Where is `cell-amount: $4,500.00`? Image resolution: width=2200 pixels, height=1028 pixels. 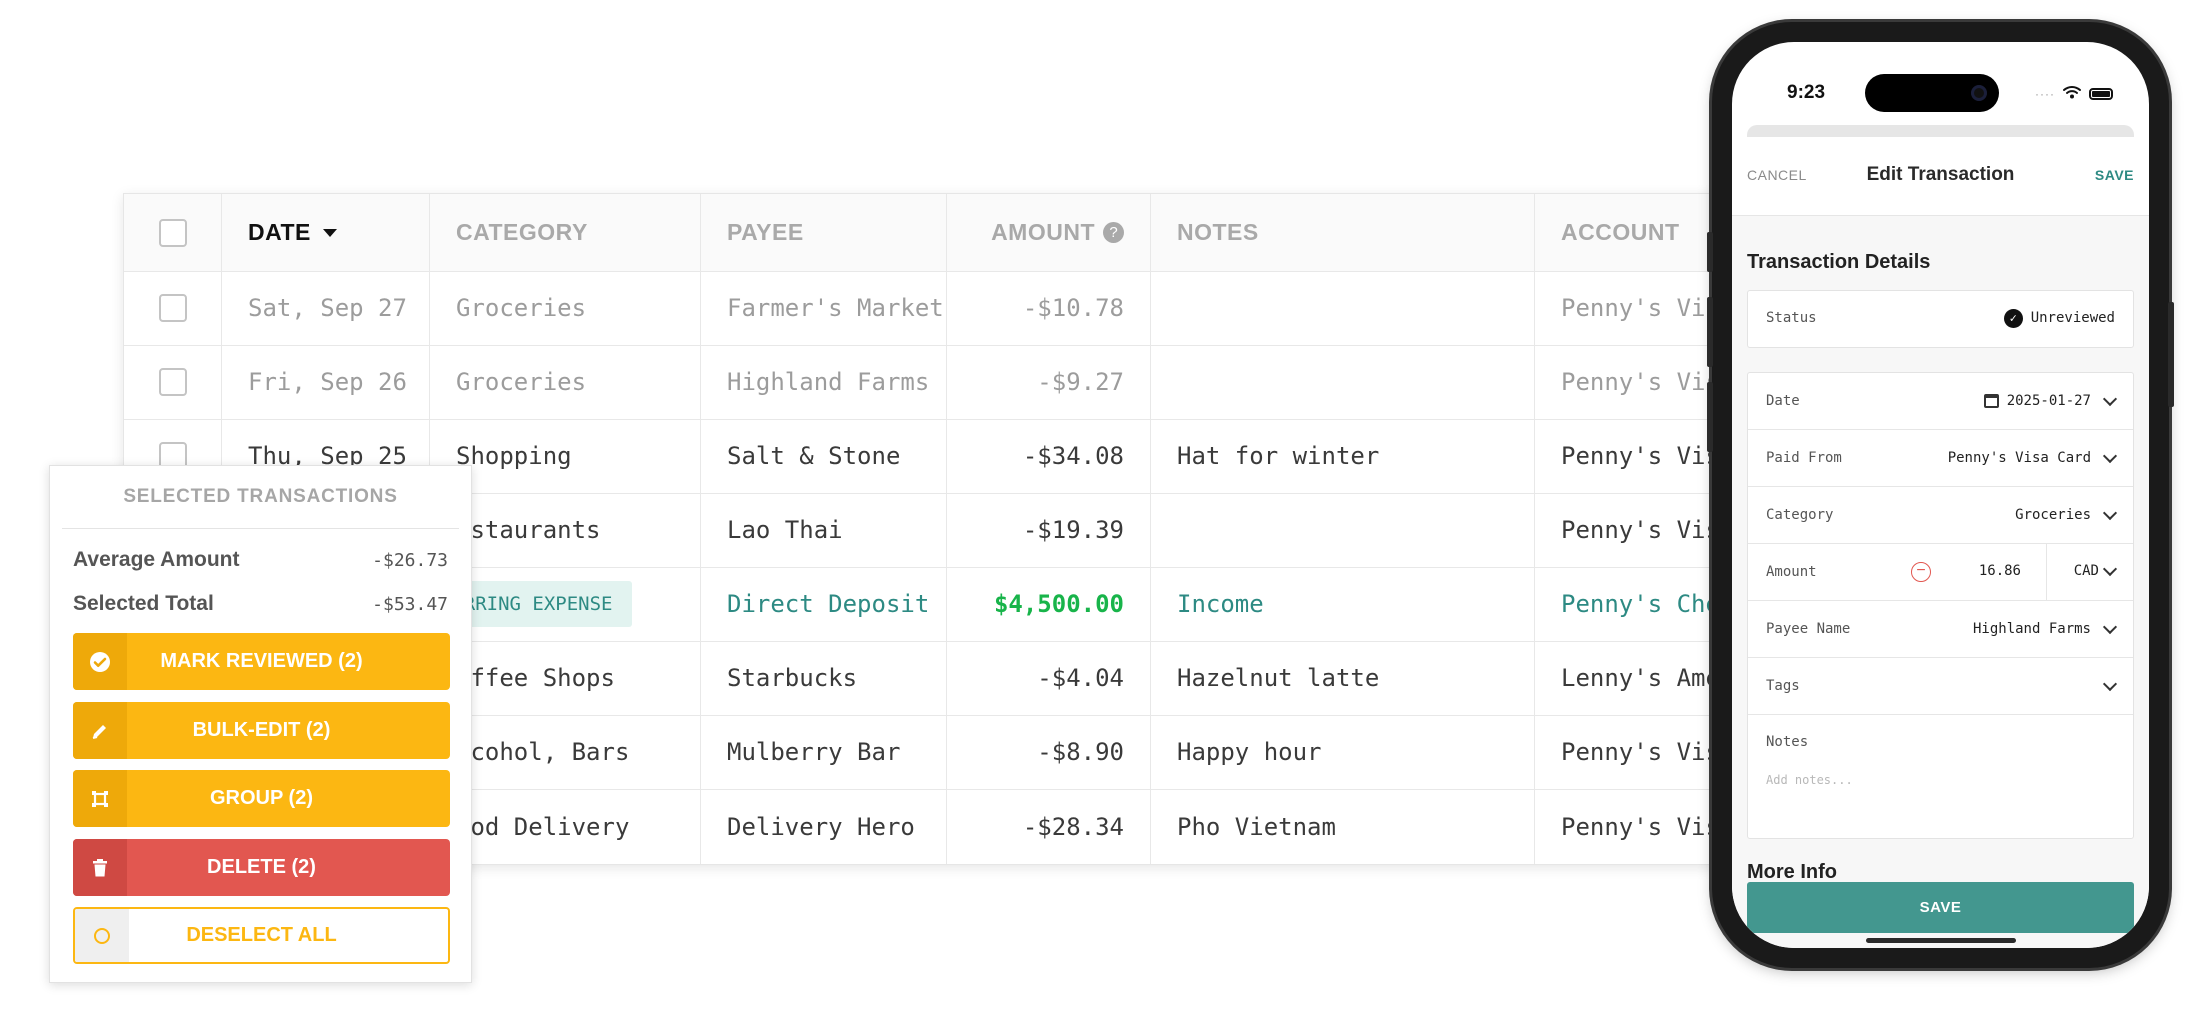 cell-amount: $4,500.00 is located at coordinates (1049, 604).